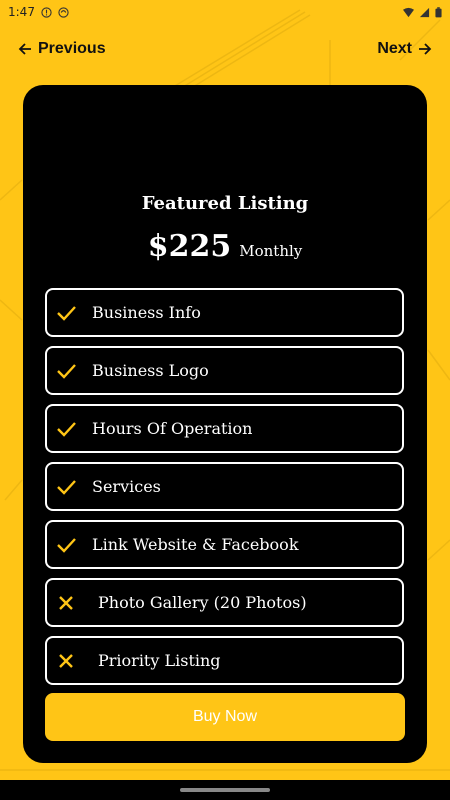 The image size is (450, 800). I want to click on previous-label: Previous, so click(72, 48).